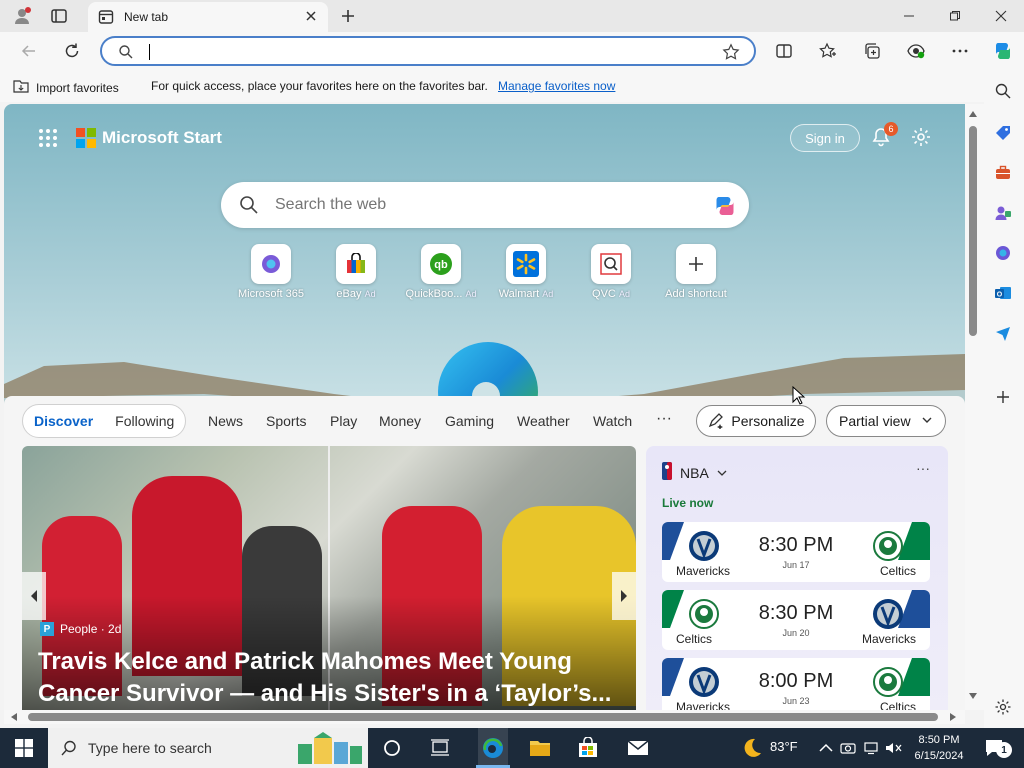 This screenshot has height=768, width=1024. What do you see at coordinates (939, 740) in the screenshot?
I see `clock-time: 8:50 PM` at bounding box center [939, 740].